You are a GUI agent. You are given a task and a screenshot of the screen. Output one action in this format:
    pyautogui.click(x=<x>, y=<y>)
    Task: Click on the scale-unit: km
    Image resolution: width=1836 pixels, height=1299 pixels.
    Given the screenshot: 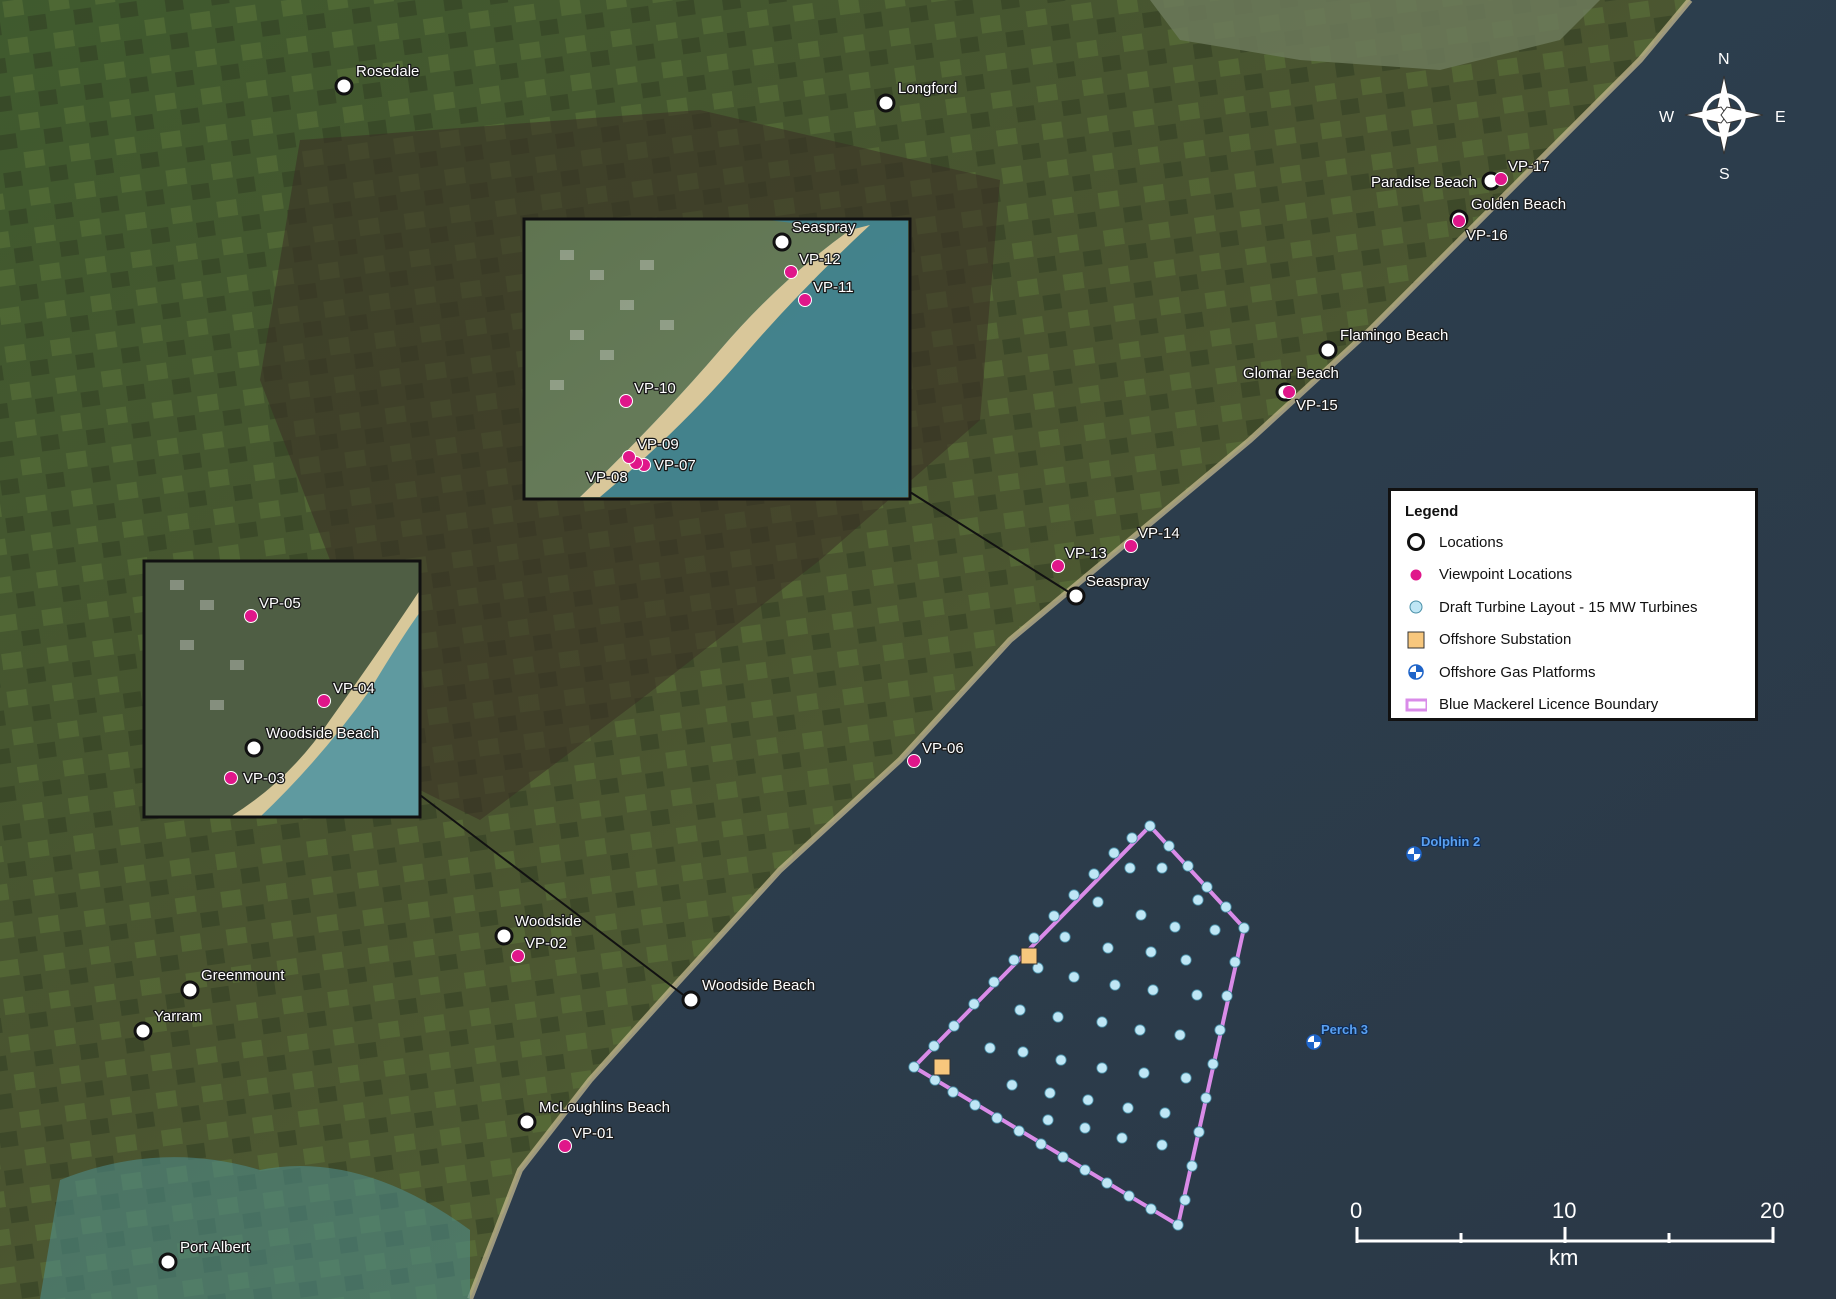 What is the action you would take?
    pyautogui.click(x=1563, y=1257)
    